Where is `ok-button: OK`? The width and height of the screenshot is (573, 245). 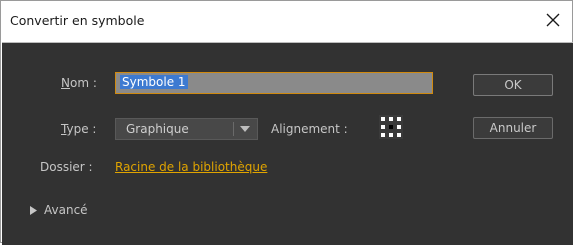 ok-button: OK is located at coordinates (513, 85).